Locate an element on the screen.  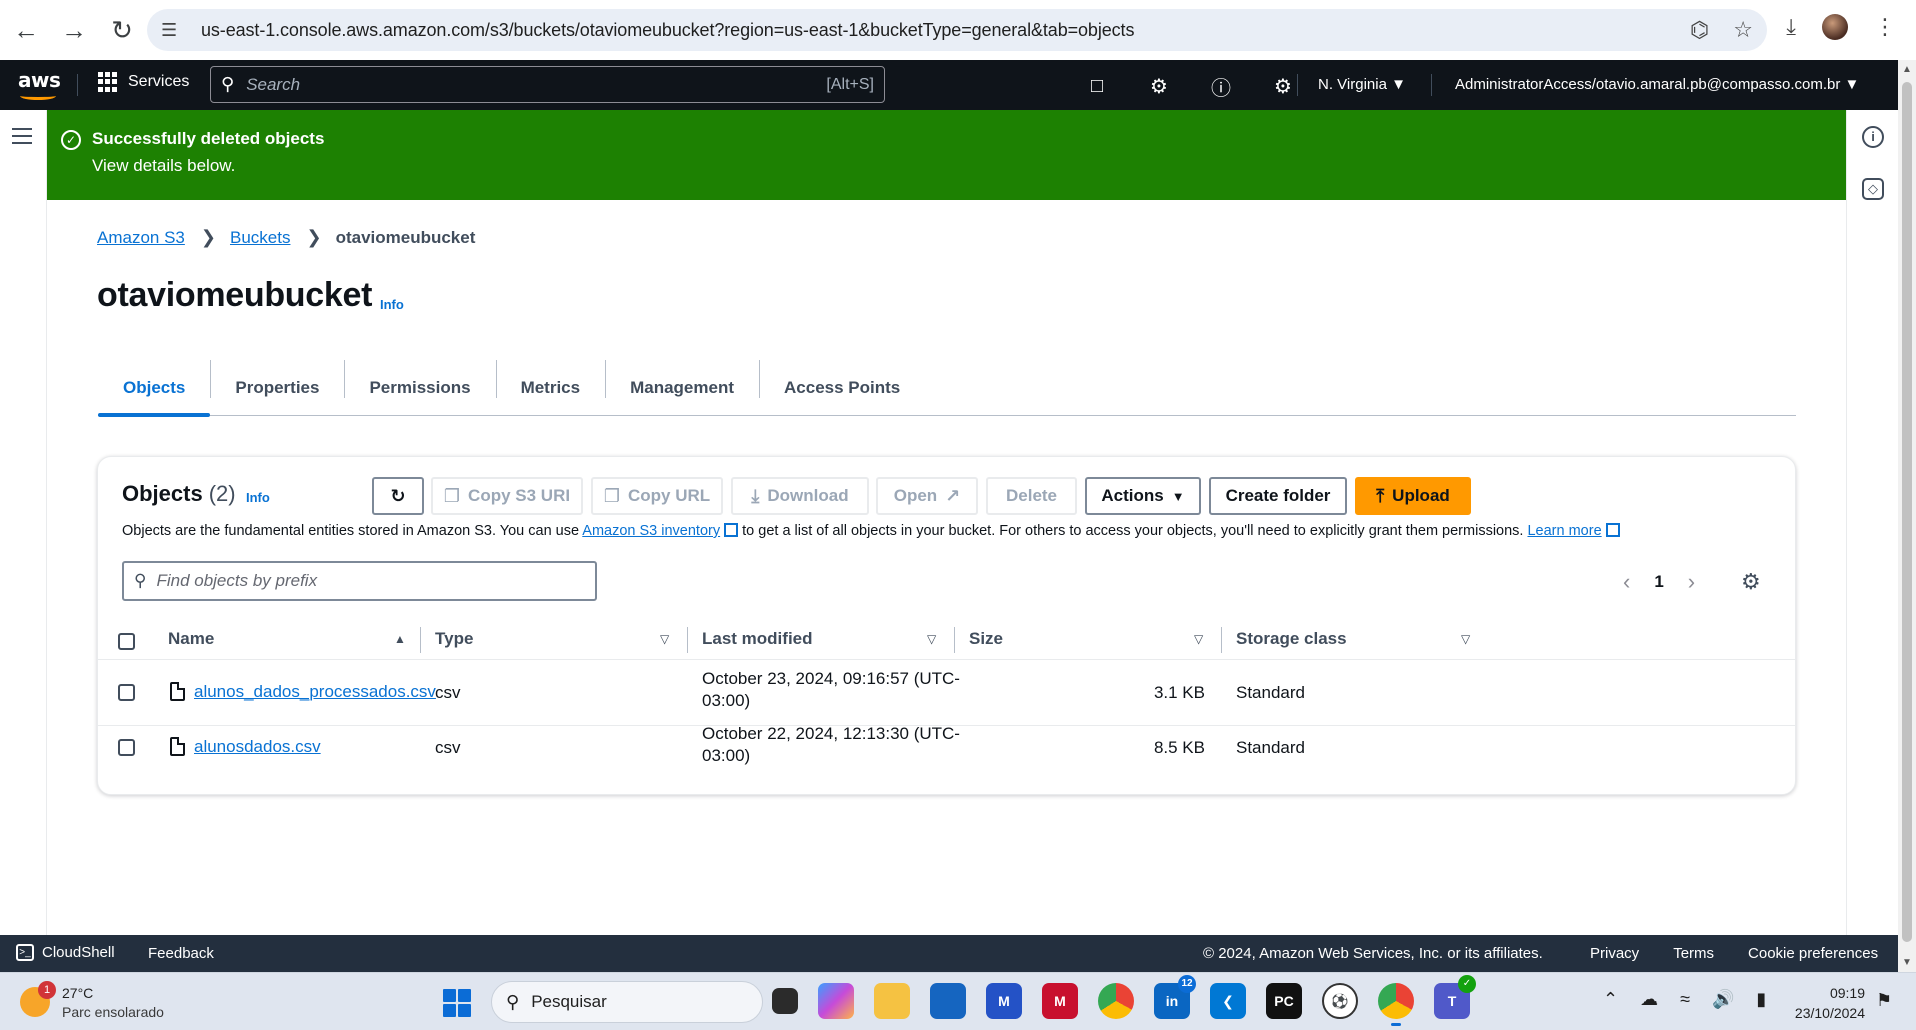
learn-more-link: Learn more is located at coordinates (1564, 531).